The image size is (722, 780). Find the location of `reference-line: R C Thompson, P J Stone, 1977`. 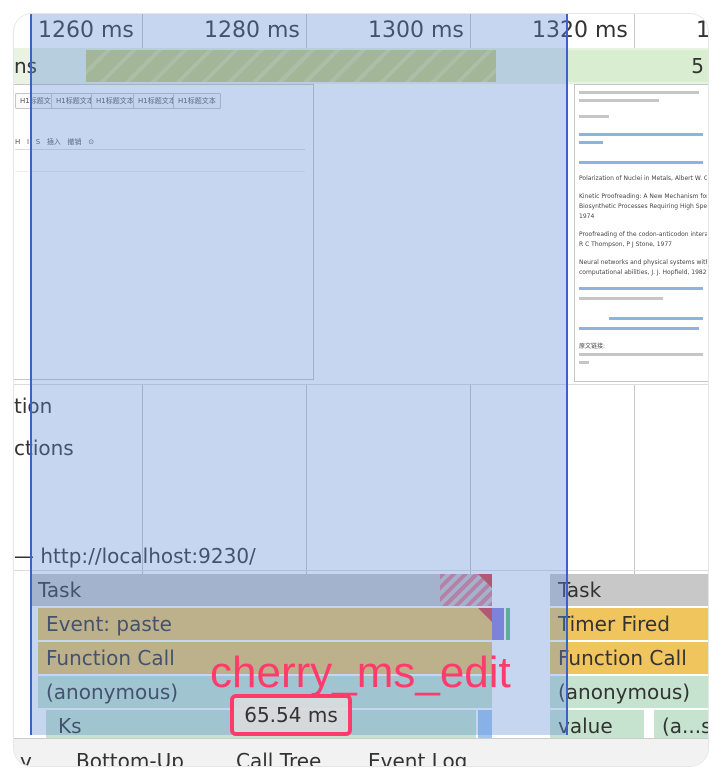

reference-line: R C Thompson, P J Stone, 1977 is located at coordinates (625, 244).